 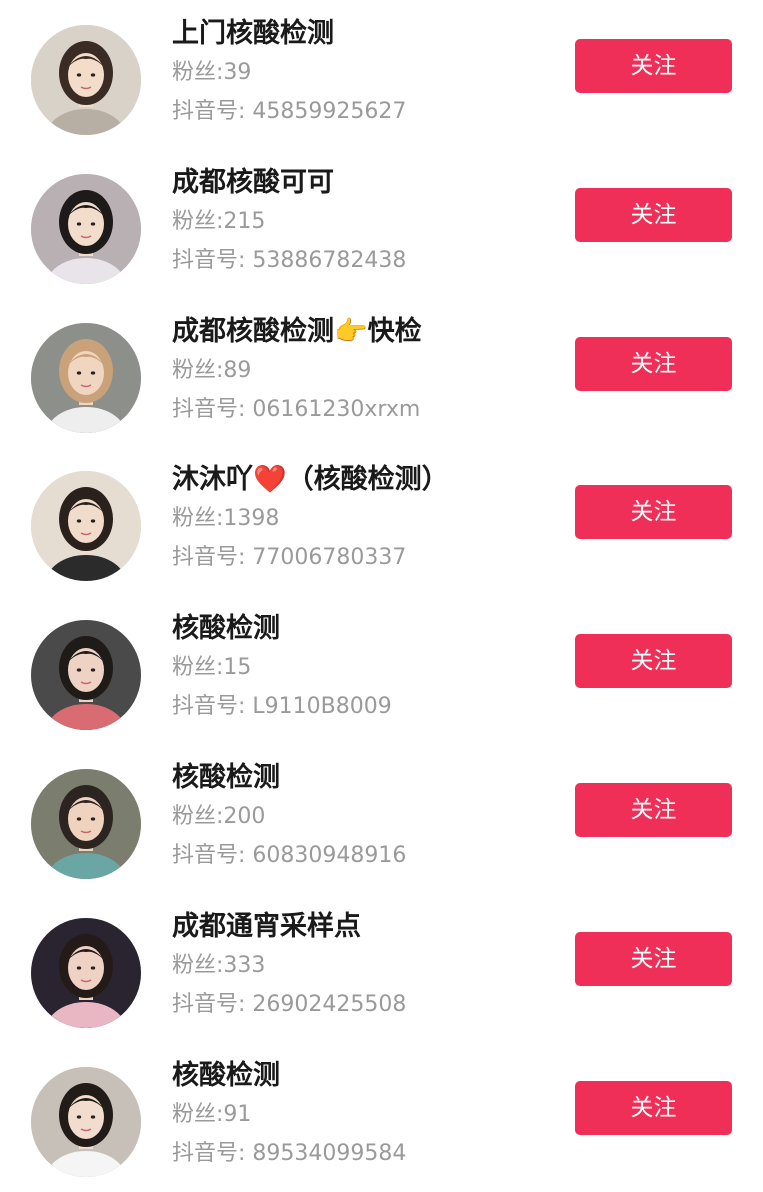 What do you see at coordinates (381, 520) in the screenshot?
I see `list-item: 沐沐吖❤️（核酸检测） 粉丝:1398 抖音号: 77006780337 关注` at bounding box center [381, 520].